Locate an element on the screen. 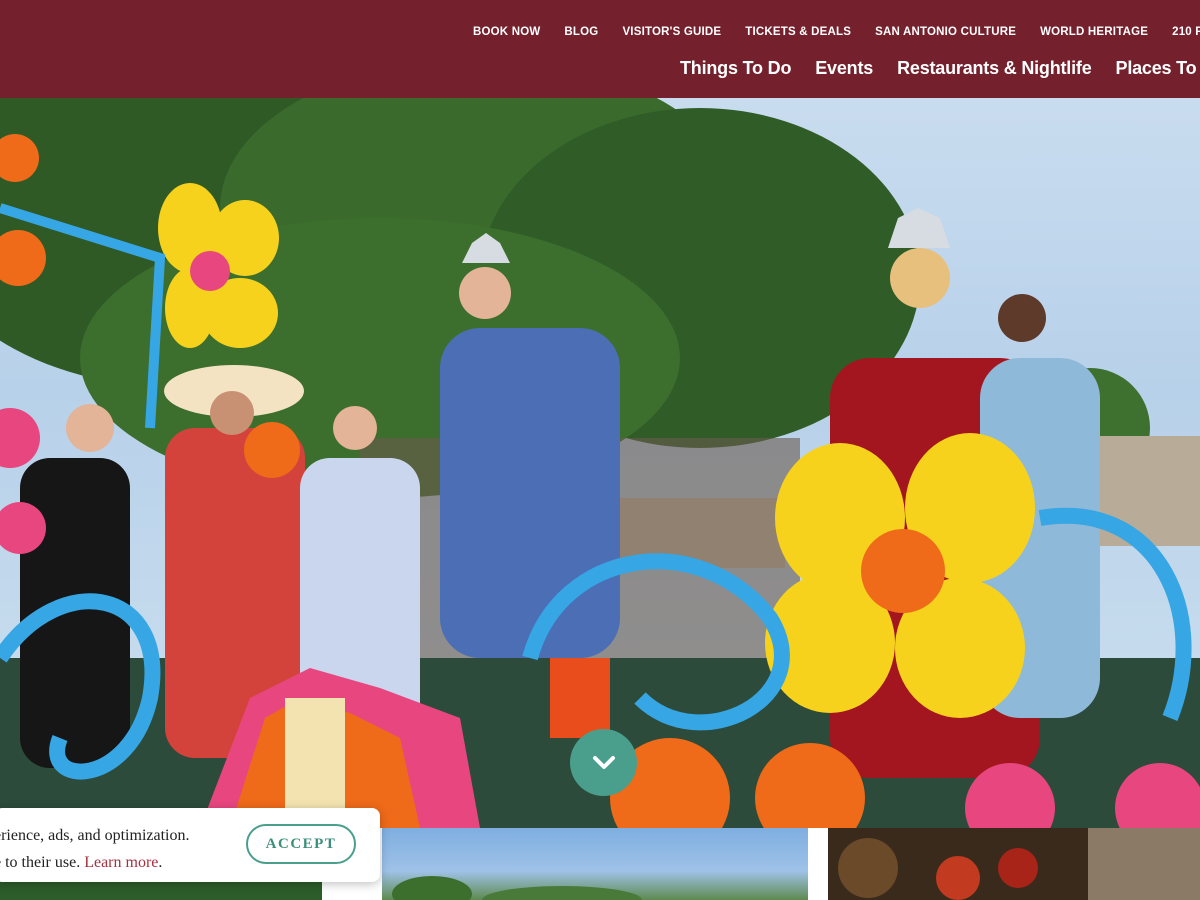 The width and height of the screenshot is (1200, 900). chevron-down-icon is located at coordinates (603, 762).